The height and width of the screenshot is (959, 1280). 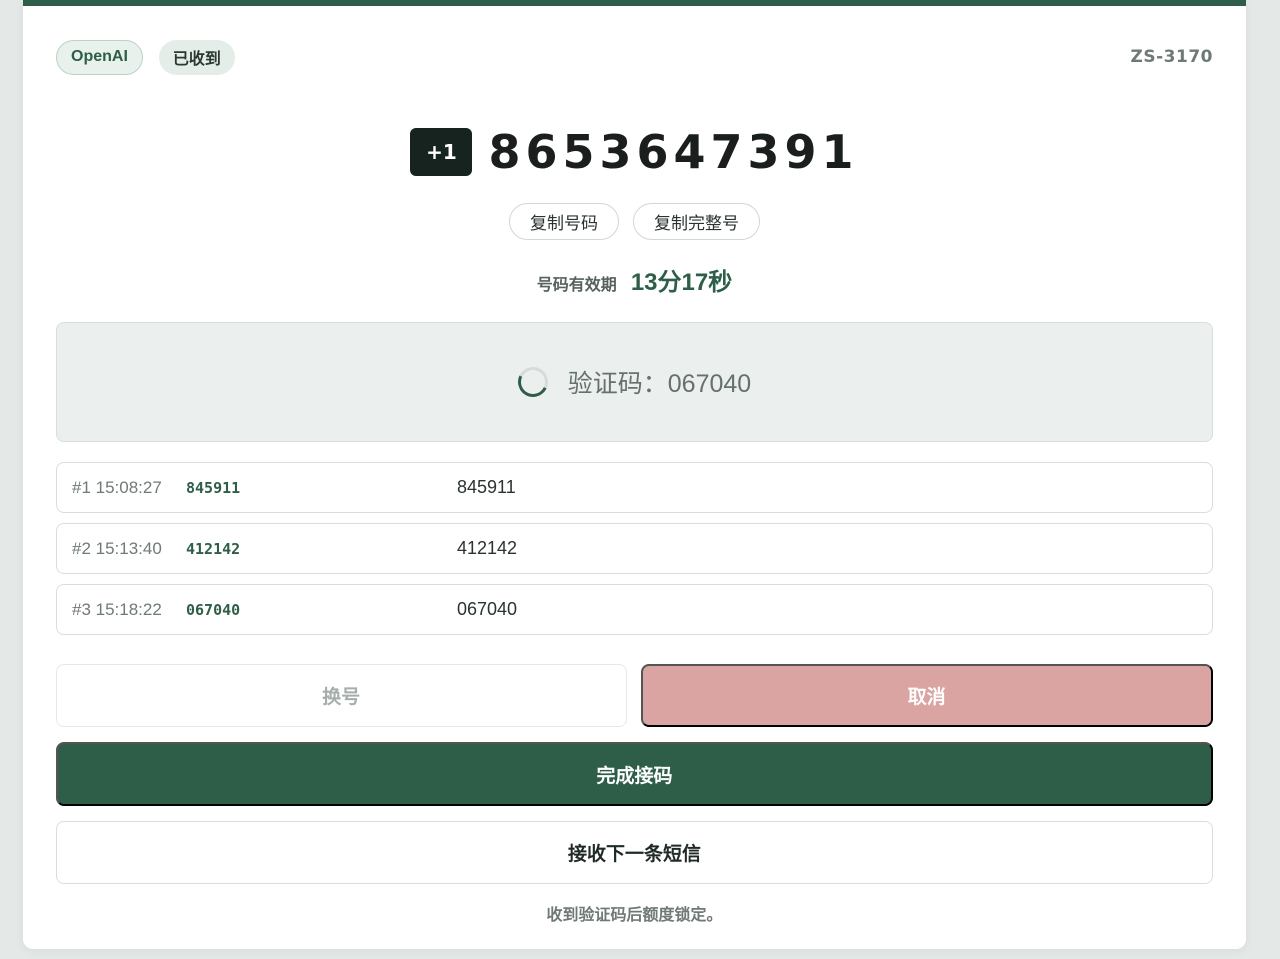 I want to click on complete-button: 完成接码, so click(x=634, y=774).